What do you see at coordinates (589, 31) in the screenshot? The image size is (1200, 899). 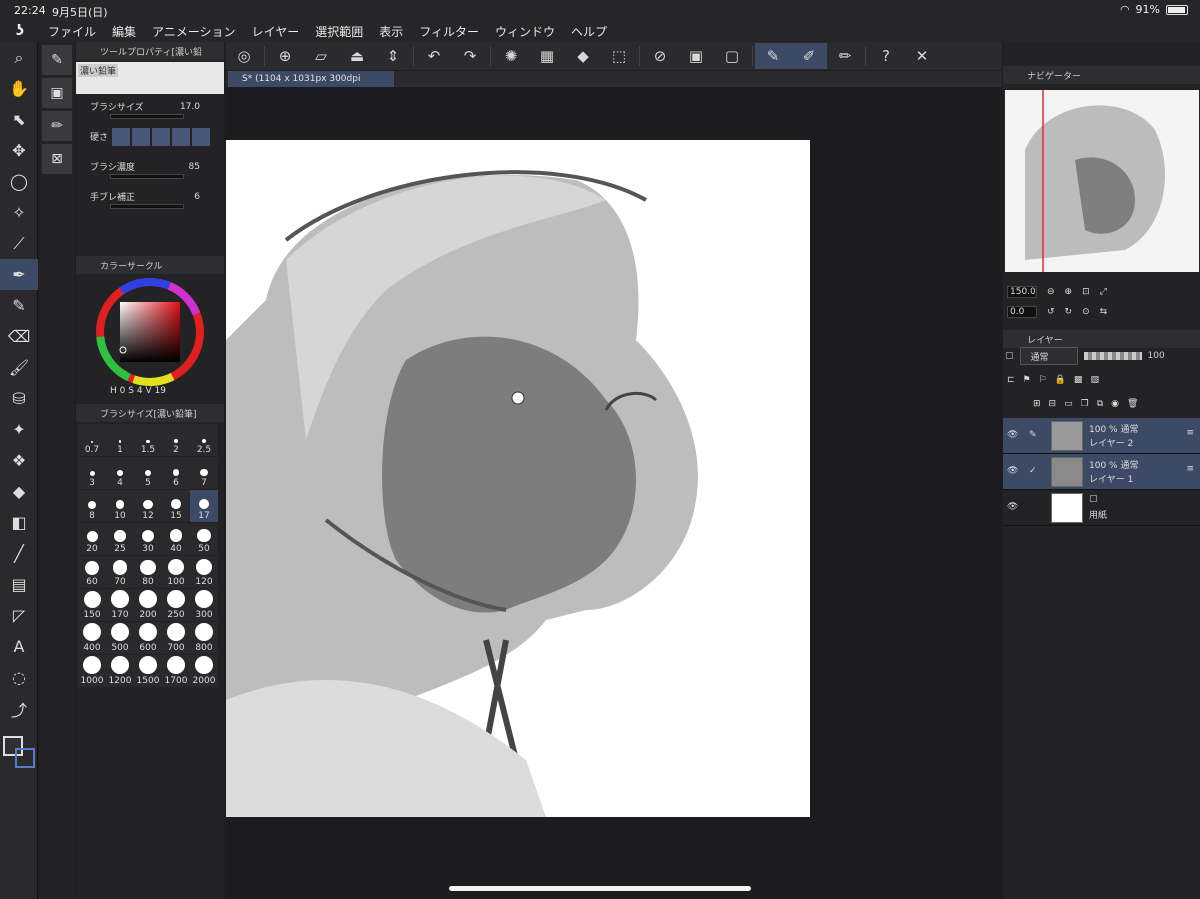 I see `menu-help: ヘルプ` at bounding box center [589, 31].